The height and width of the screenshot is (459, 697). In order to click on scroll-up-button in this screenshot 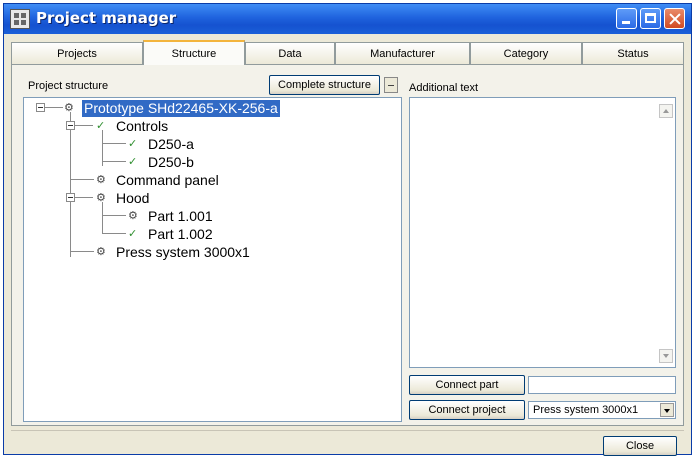, I will do `click(666, 111)`.